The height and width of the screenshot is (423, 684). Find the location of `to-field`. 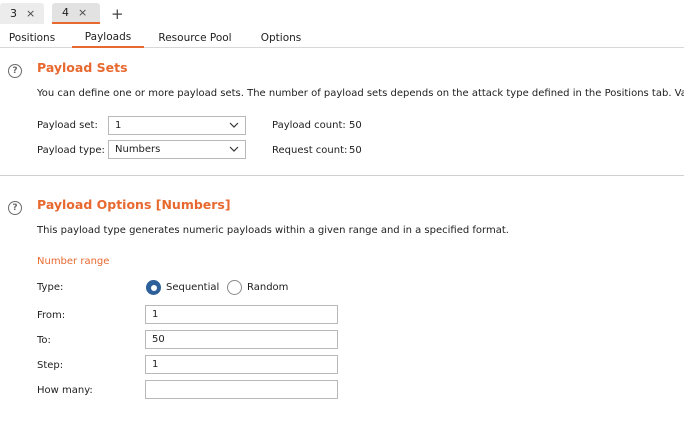

to-field is located at coordinates (241, 339).